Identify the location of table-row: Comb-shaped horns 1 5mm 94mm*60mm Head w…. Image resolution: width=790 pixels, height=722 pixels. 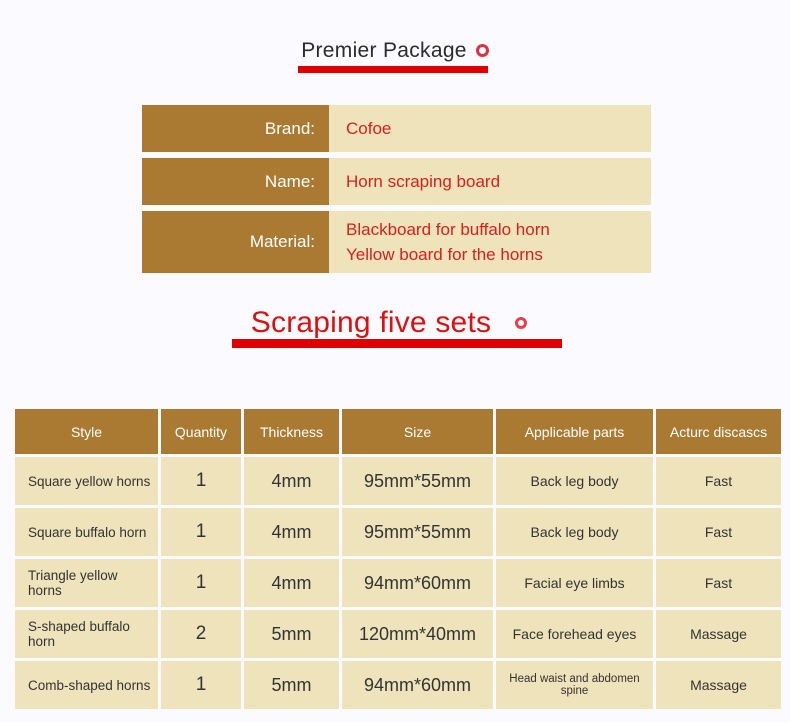
(398, 685).